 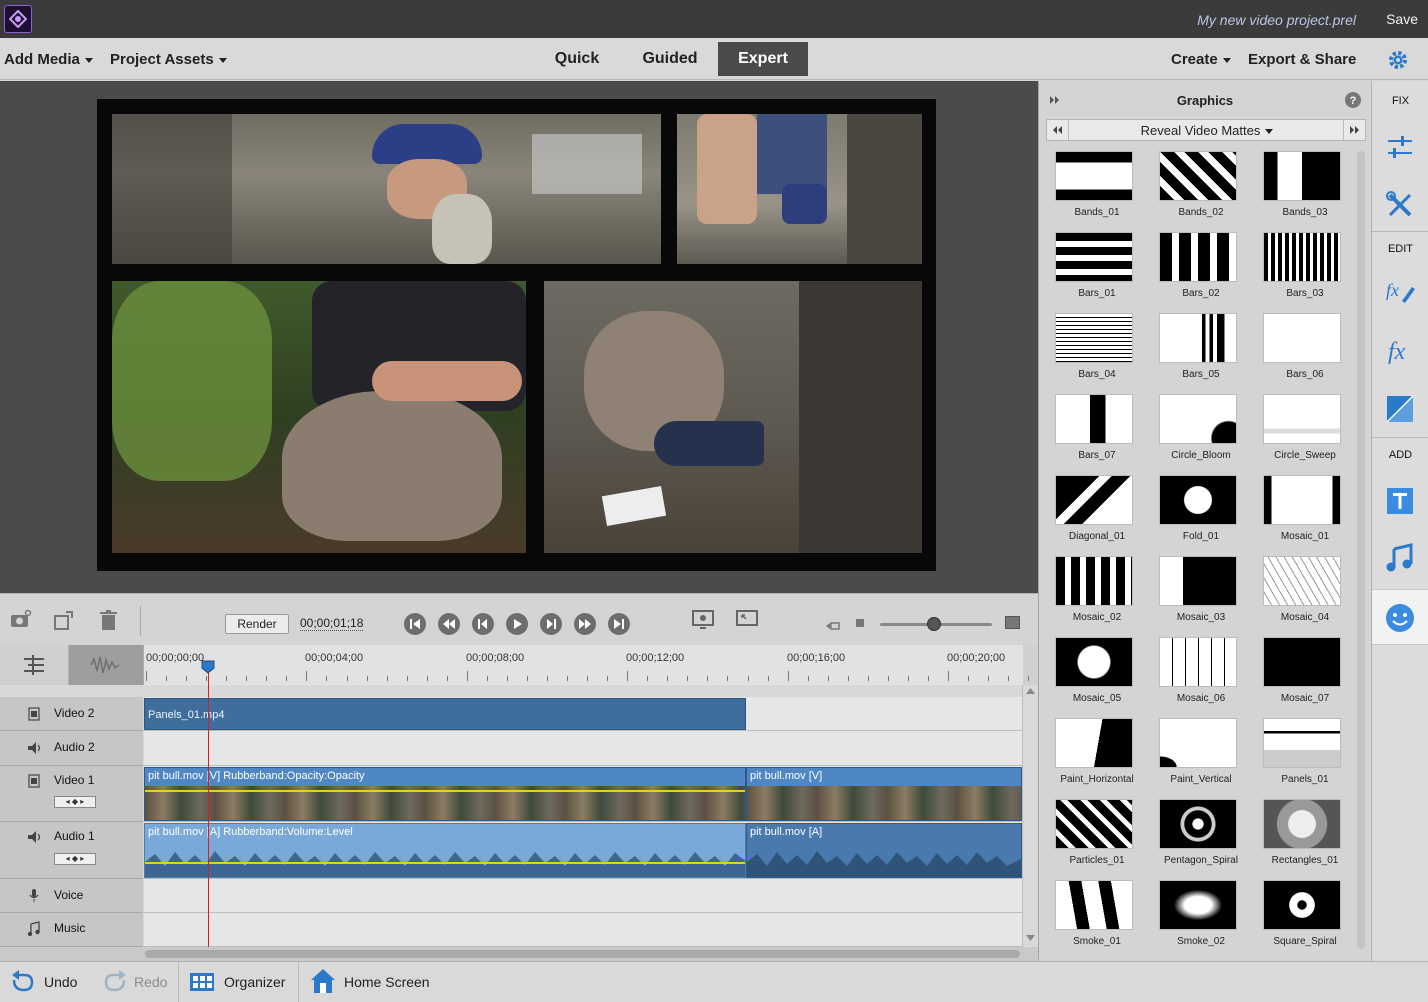 What do you see at coordinates (1201, 511) in the screenshot?
I see `graphics-item: Fold_01` at bounding box center [1201, 511].